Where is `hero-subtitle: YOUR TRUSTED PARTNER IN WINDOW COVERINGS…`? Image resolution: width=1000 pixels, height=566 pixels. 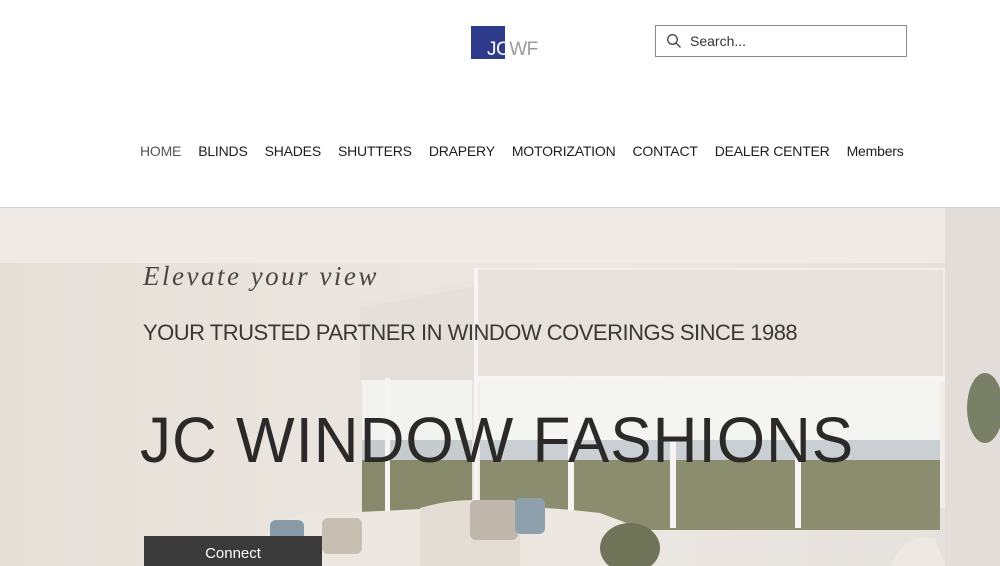 hero-subtitle: YOUR TRUSTED PARTNER IN WINDOW COVERINGS… is located at coordinates (470, 332).